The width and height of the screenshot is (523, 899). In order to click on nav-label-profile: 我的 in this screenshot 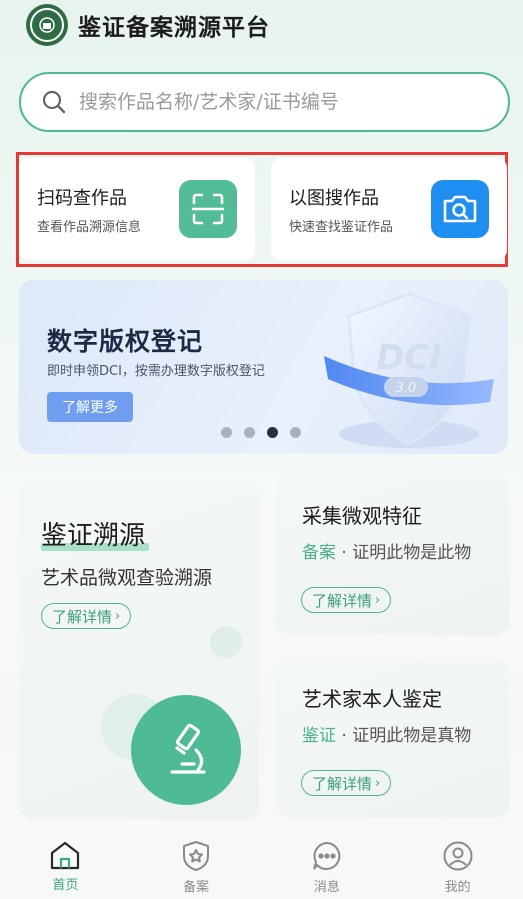, I will do `click(457, 887)`.